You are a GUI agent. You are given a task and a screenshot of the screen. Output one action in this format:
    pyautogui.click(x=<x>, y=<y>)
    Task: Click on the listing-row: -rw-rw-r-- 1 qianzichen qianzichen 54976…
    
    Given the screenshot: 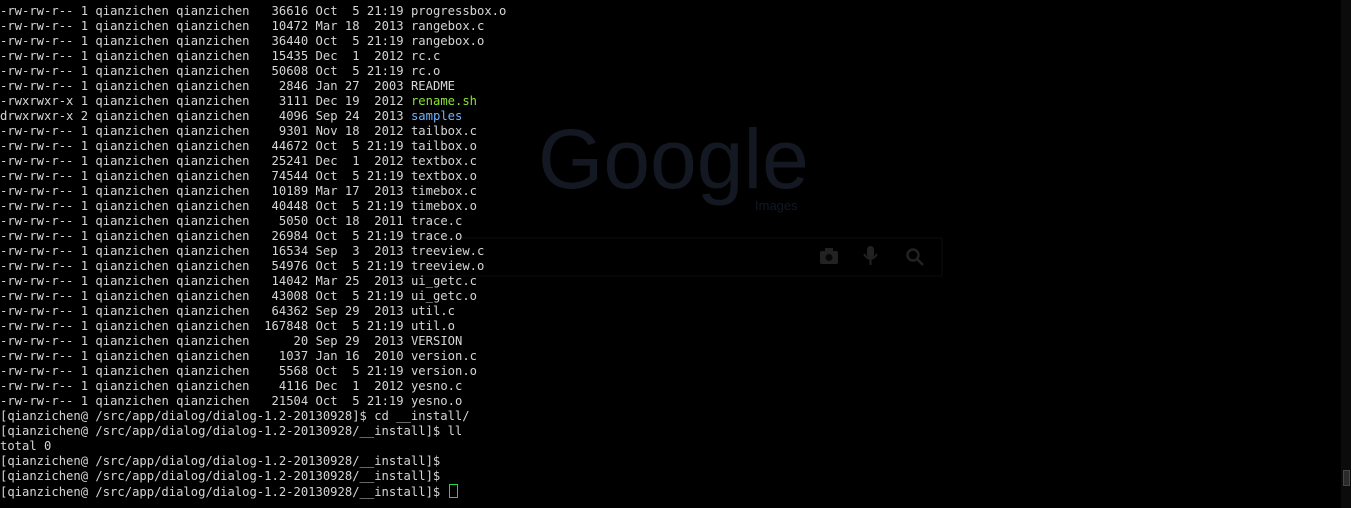 What is the action you would take?
    pyautogui.click(x=253, y=266)
    